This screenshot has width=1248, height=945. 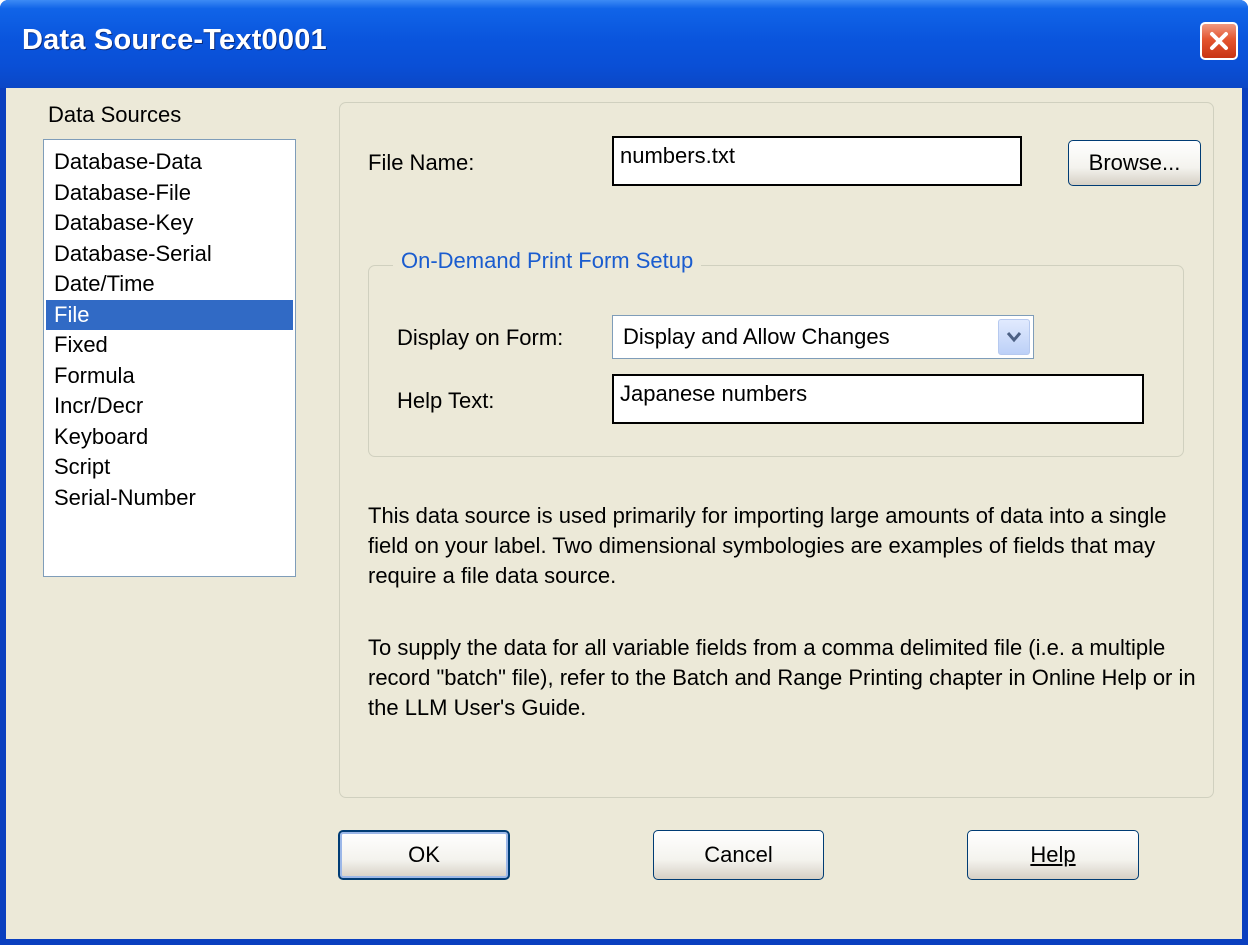 I want to click on display-on-form-value: Display and Allow Changes, so click(x=756, y=336).